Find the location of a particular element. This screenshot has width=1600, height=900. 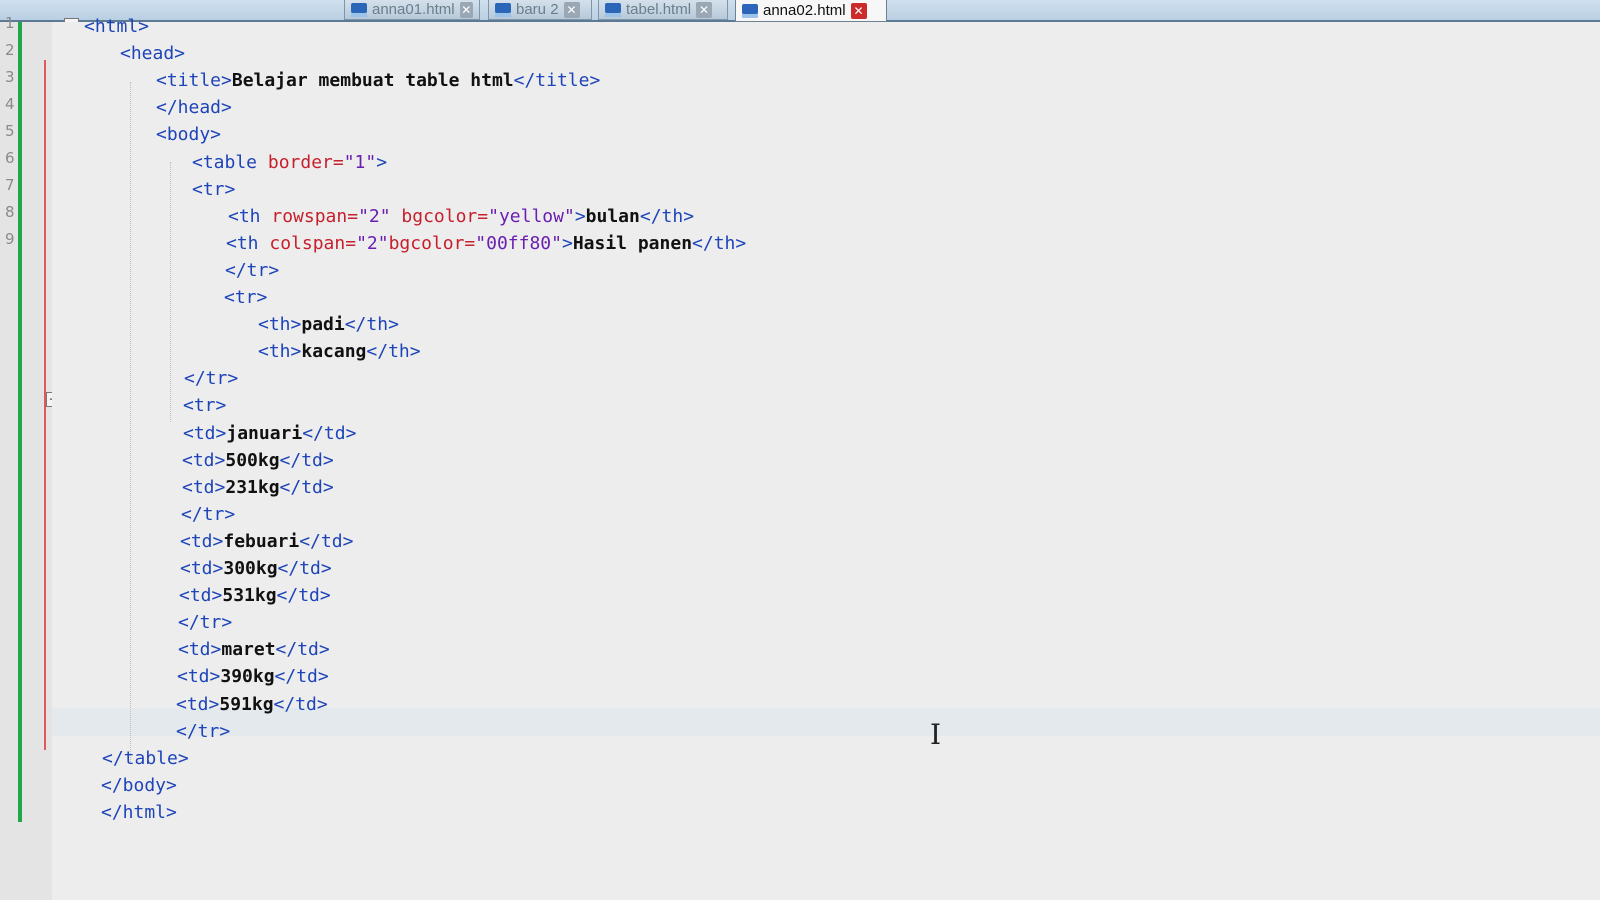

line-number: 7 is located at coordinates (10, 185).